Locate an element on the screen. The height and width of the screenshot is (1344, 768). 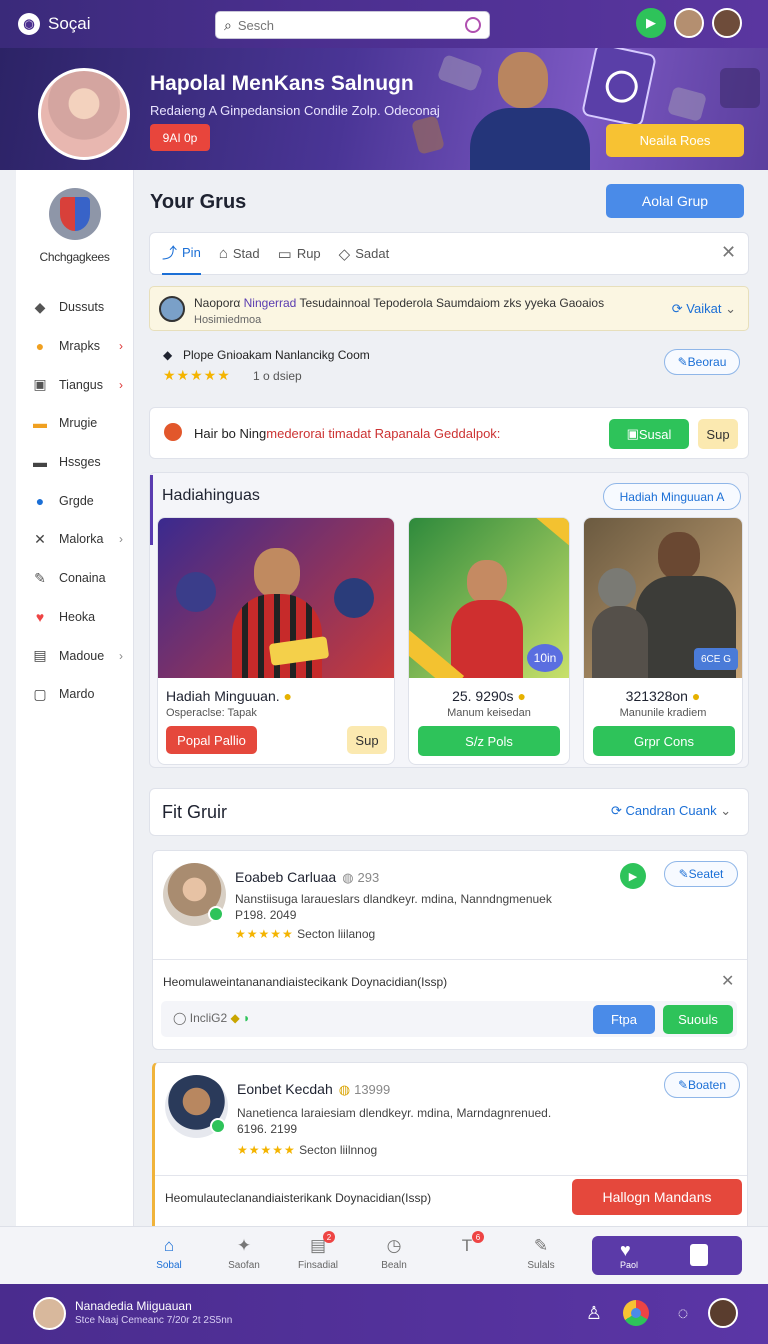
notice-action: ⟳ Vaikat ⌄ is located at coordinates (704, 309).